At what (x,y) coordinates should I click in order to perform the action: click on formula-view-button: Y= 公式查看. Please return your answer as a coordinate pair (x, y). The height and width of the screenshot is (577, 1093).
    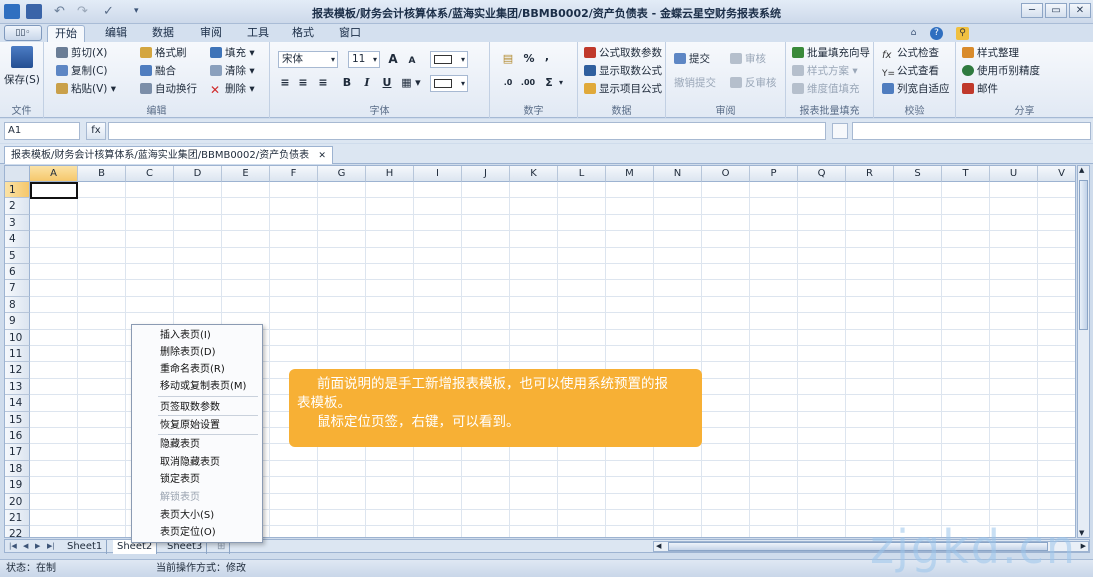
    Looking at the image, I should click on (910, 71).